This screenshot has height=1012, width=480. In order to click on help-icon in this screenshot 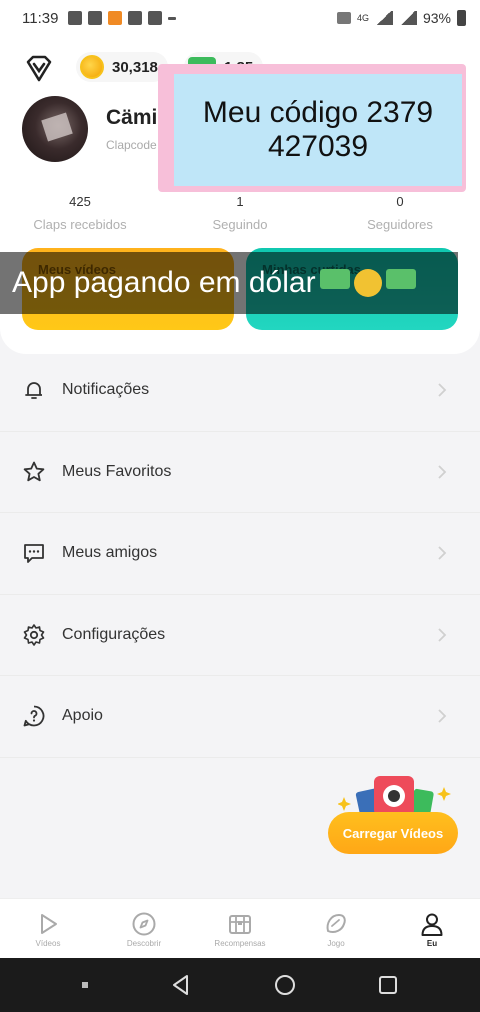, I will do `click(34, 716)`.